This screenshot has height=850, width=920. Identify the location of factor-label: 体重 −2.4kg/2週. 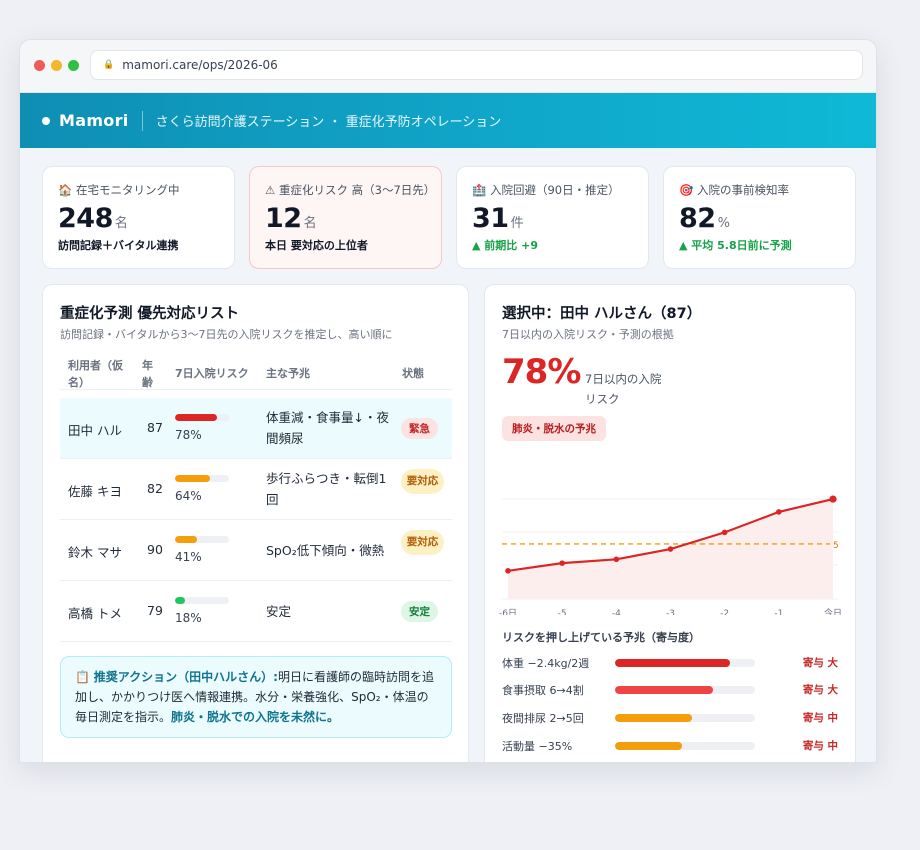
(546, 663).